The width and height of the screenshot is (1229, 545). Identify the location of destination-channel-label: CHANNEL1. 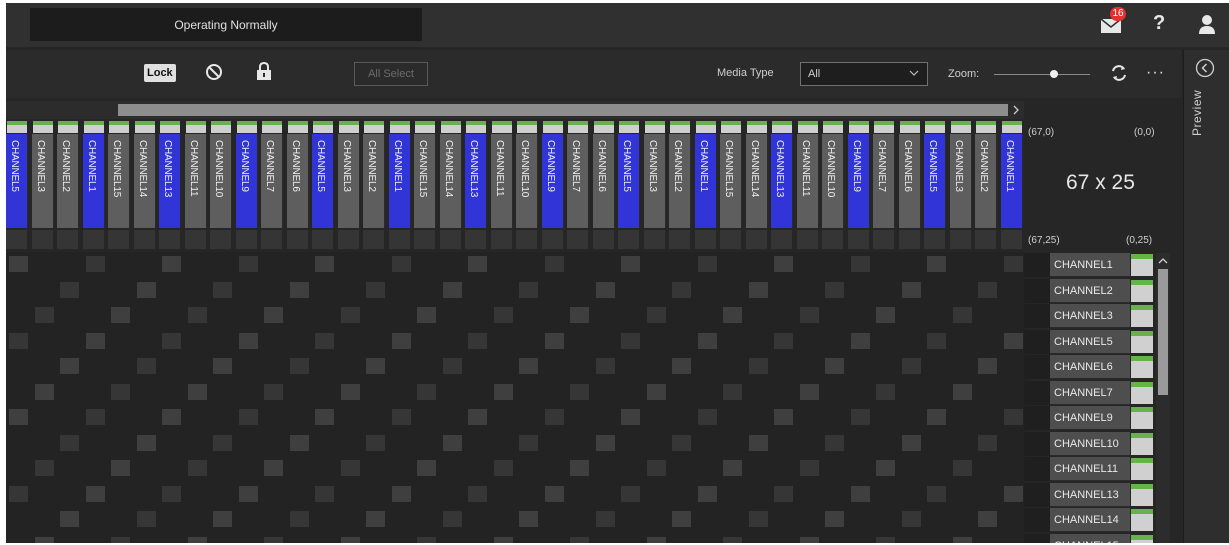
(1090, 265).